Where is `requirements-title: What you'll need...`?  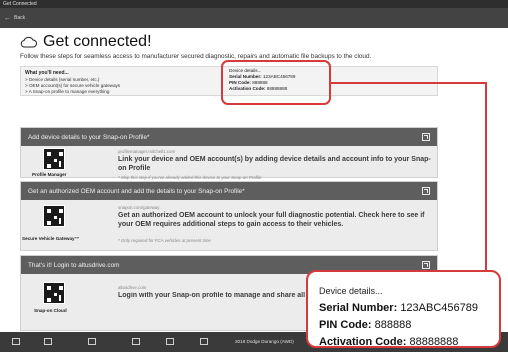 requirements-title: What you'll need... is located at coordinates (47, 73).